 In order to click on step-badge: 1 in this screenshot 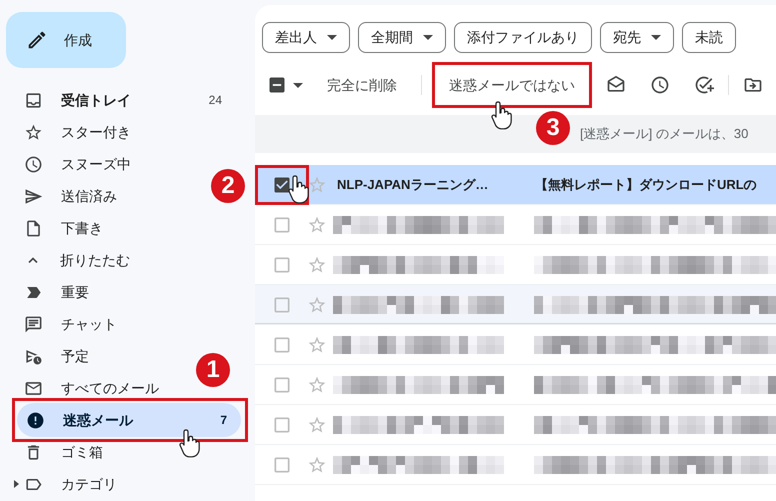, I will do `click(213, 370)`.